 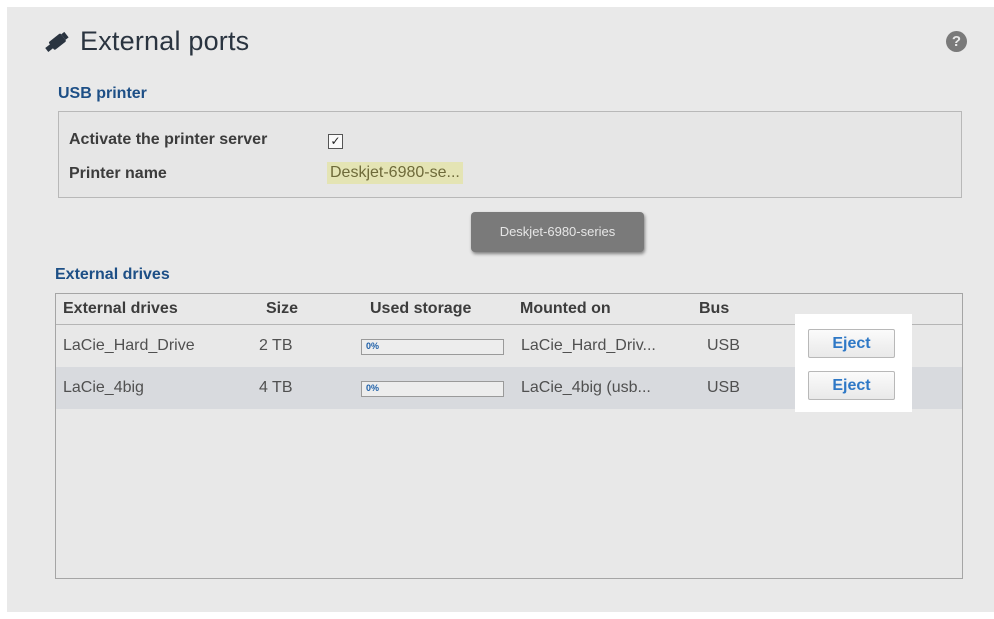 What do you see at coordinates (103, 387) in the screenshot?
I see `drive-name: LaCie_4big` at bounding box center [103, 387].